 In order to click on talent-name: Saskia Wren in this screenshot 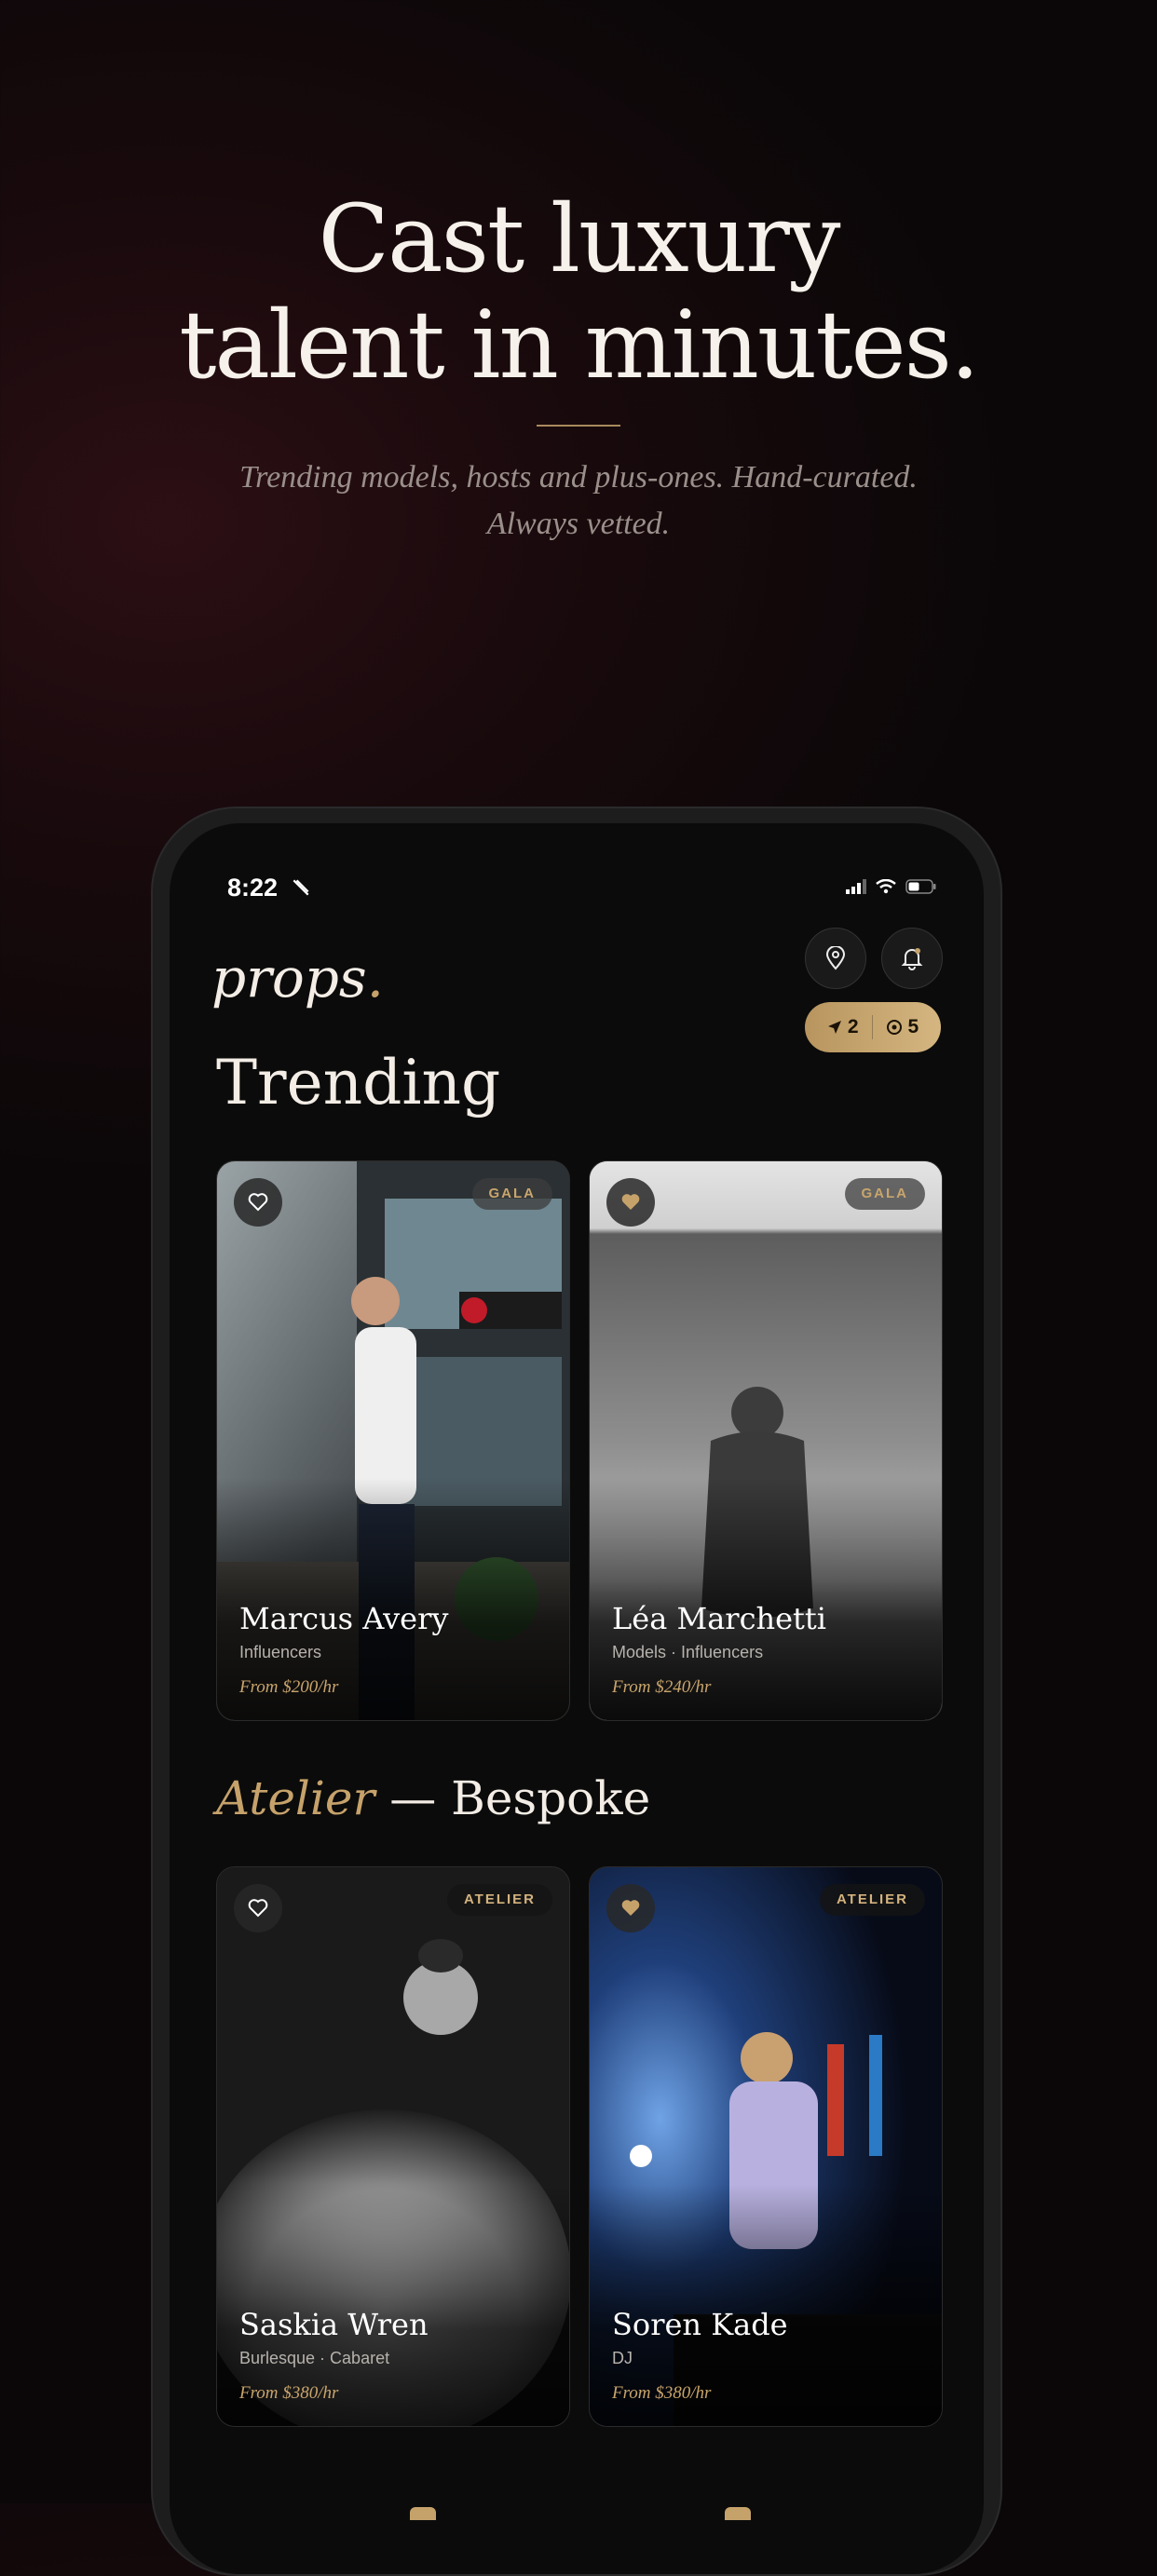, I will do `click(334, 2324)`.